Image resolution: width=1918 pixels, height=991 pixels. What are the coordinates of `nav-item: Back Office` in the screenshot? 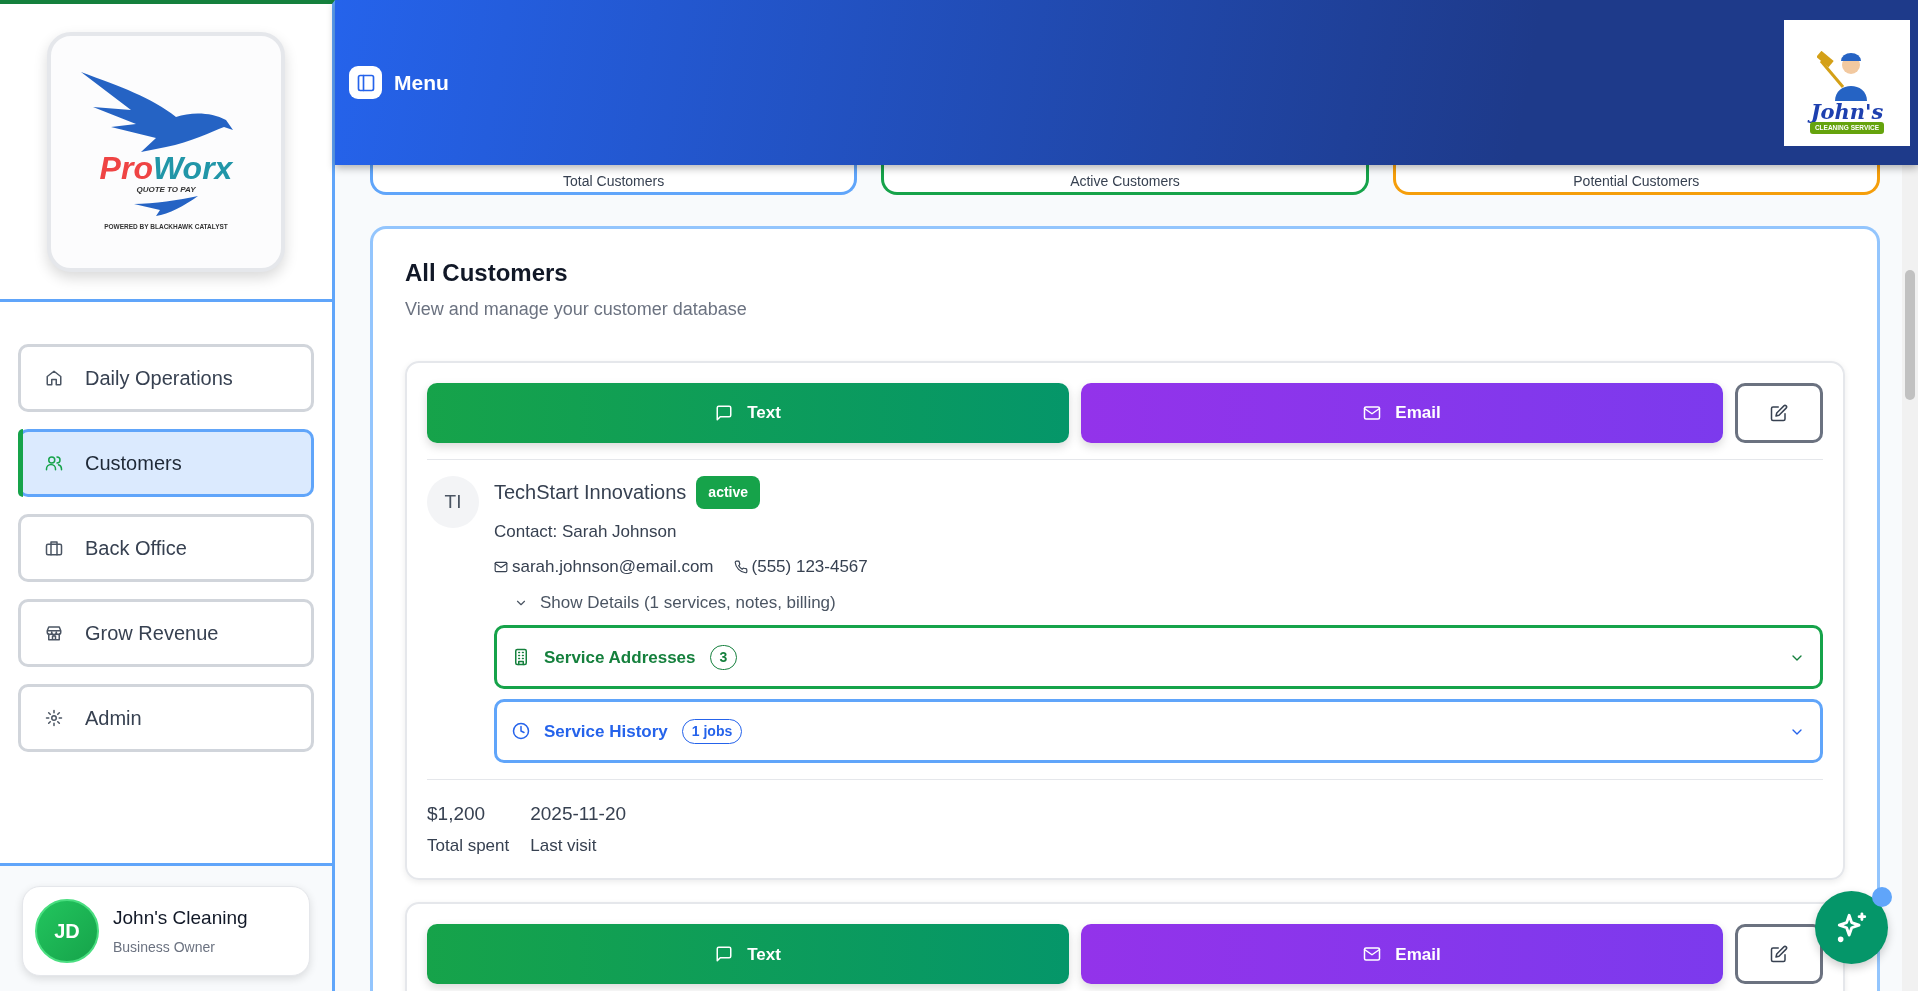 It's located at (166, 548).